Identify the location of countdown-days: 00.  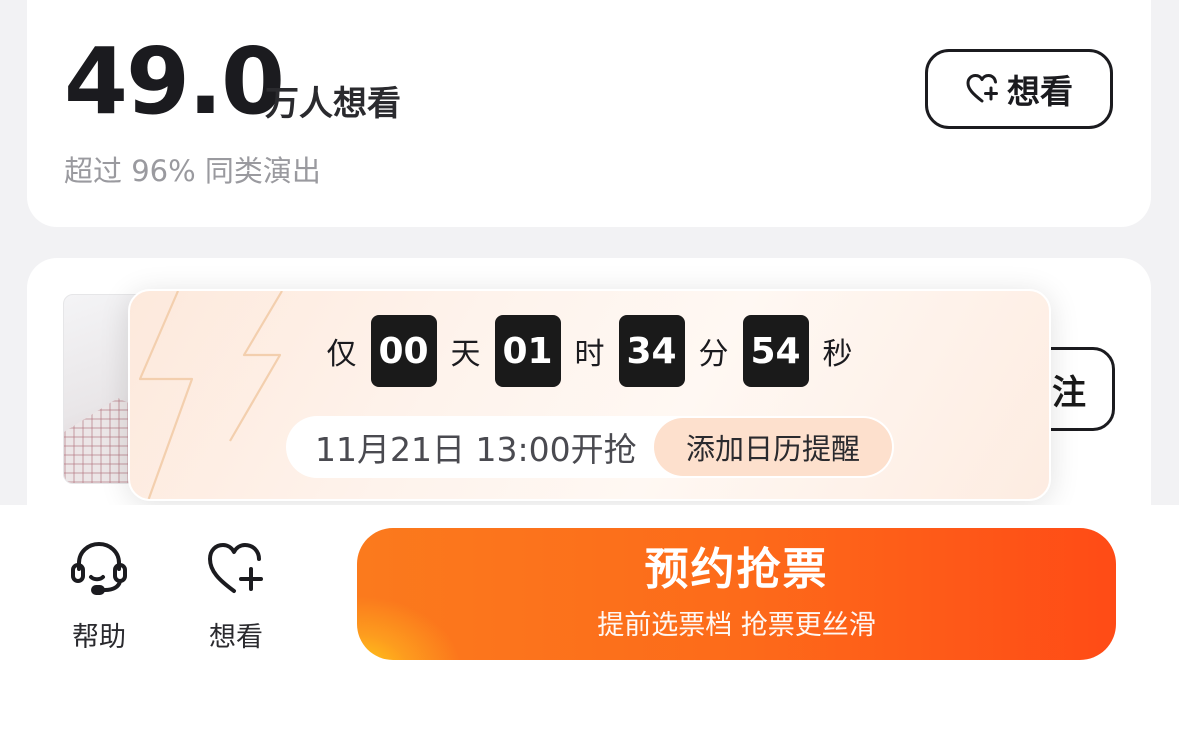
(403, 351).